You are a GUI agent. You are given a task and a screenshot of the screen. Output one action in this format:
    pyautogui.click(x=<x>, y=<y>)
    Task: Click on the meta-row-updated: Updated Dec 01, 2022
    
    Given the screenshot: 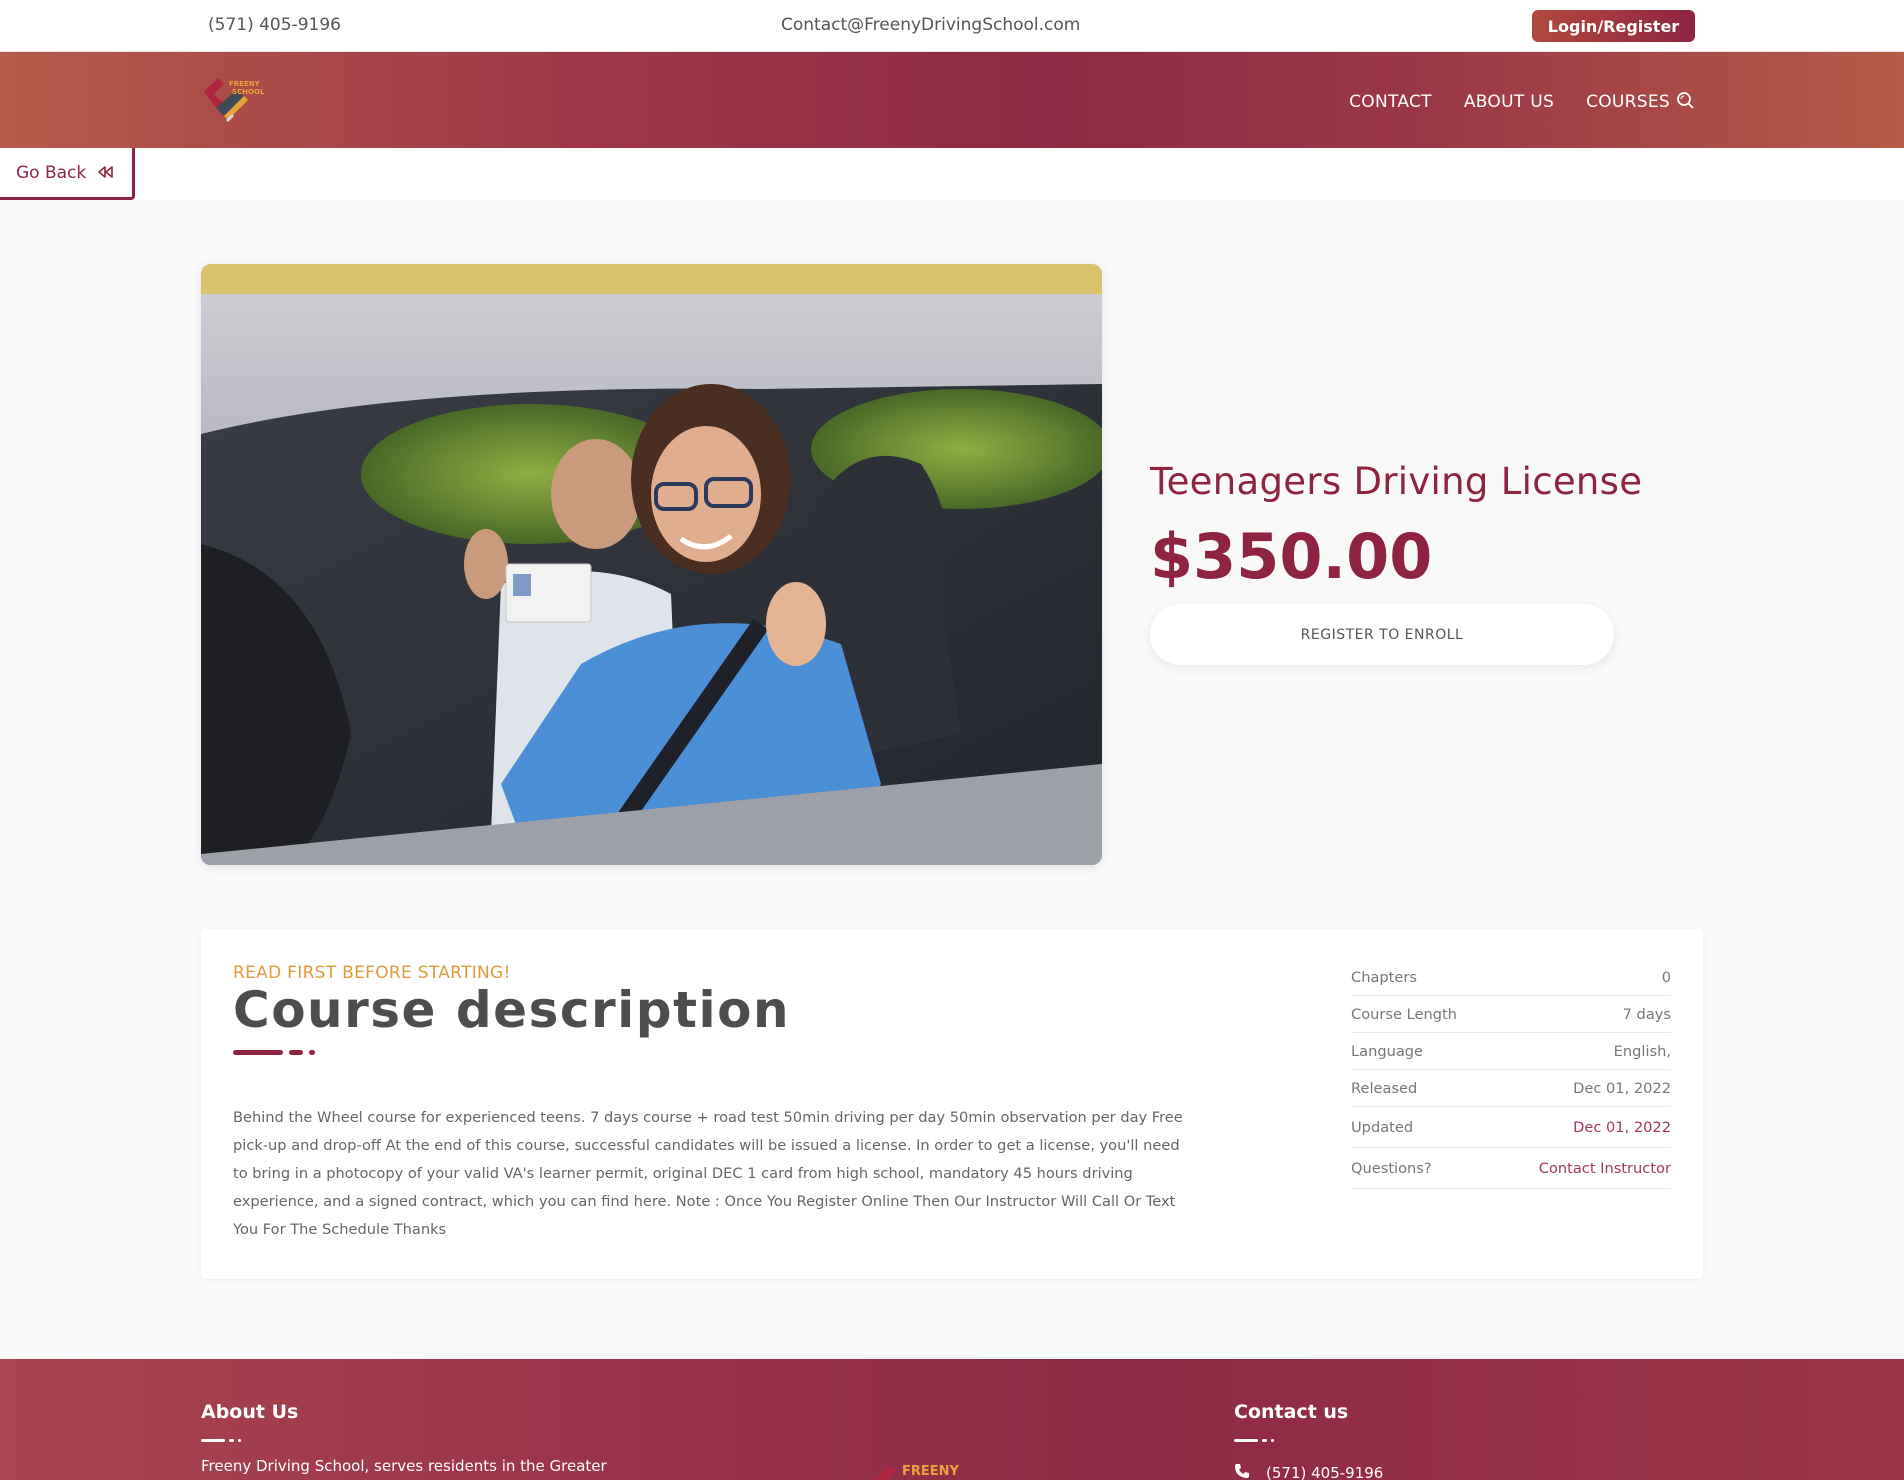 What is the action you would take?
    pyautogui.click(x=1511, y=1127)
    